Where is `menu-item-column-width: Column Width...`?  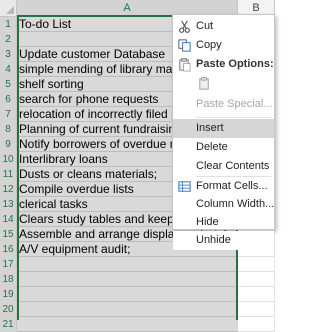
menu-item-column-width: Column Width... is located at coordinates (223, 204).